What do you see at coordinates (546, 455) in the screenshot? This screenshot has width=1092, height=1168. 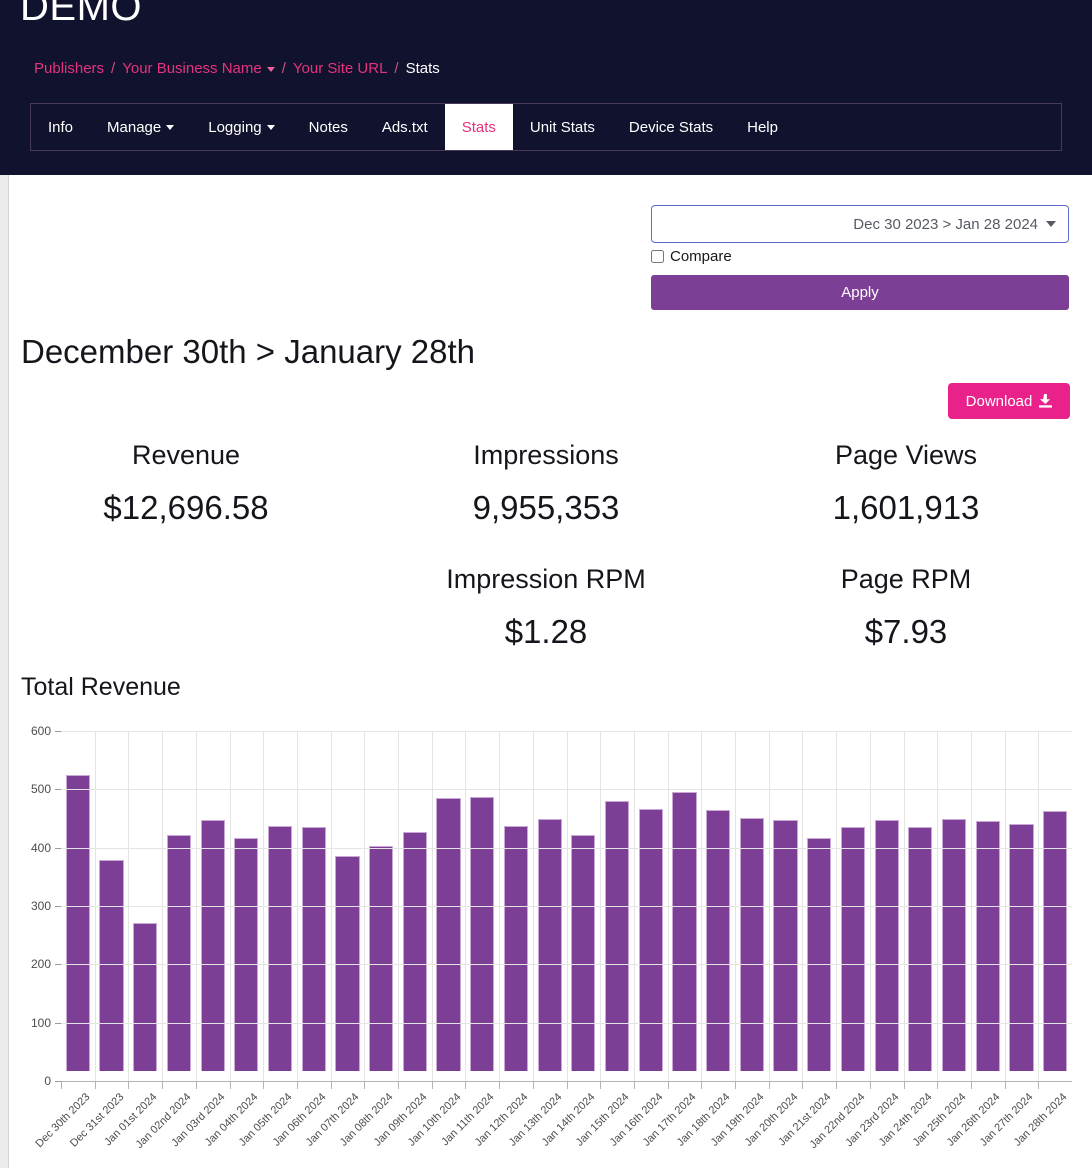 I see `metric-impressions-label: Impressions` at bounding box center [546, 455].